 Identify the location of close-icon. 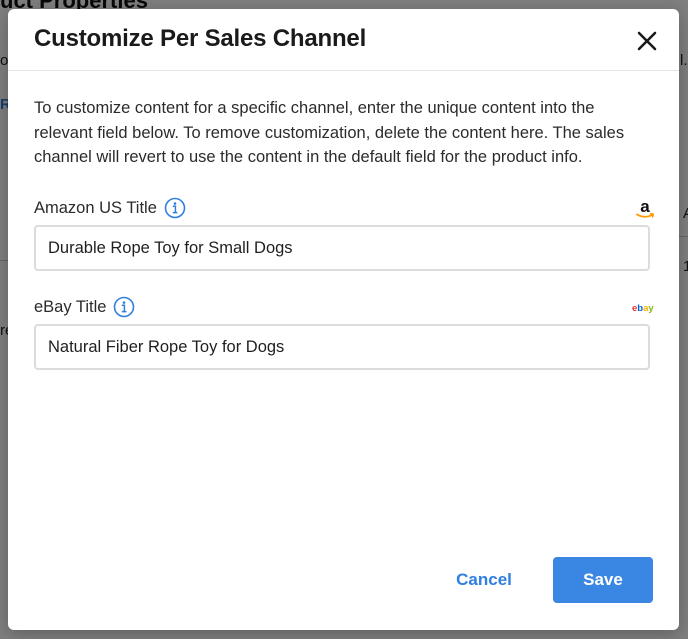
(647, 41).